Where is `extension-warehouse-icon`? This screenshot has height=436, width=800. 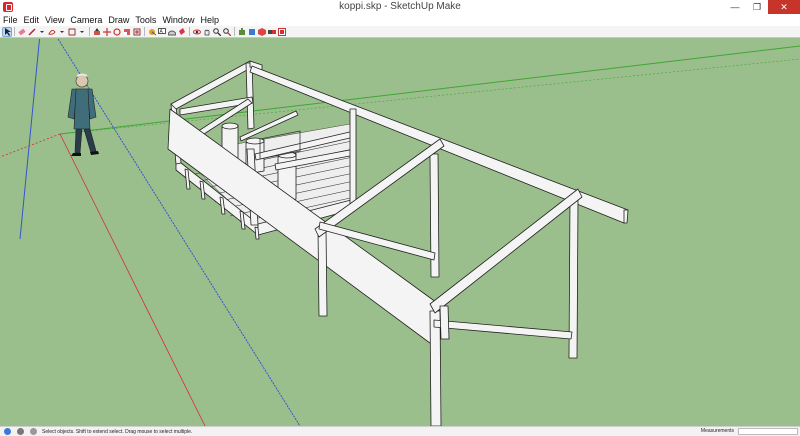 extension-warehouse-icon is located at coordinates (252, 32).